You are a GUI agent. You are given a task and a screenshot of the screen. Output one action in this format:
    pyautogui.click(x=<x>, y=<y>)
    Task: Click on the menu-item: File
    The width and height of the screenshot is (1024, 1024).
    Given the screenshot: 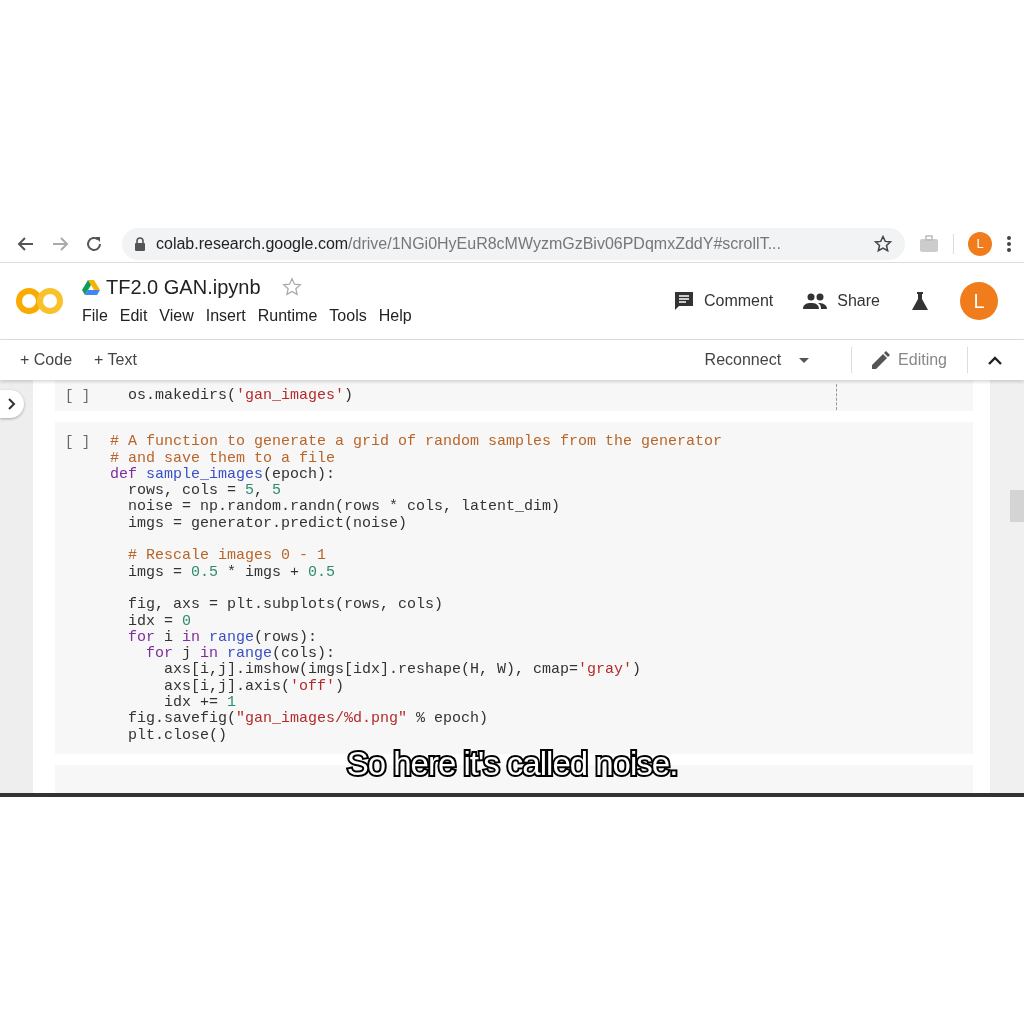 What is the action you would take?
    pyautogui.click(x=98, y=315)
    